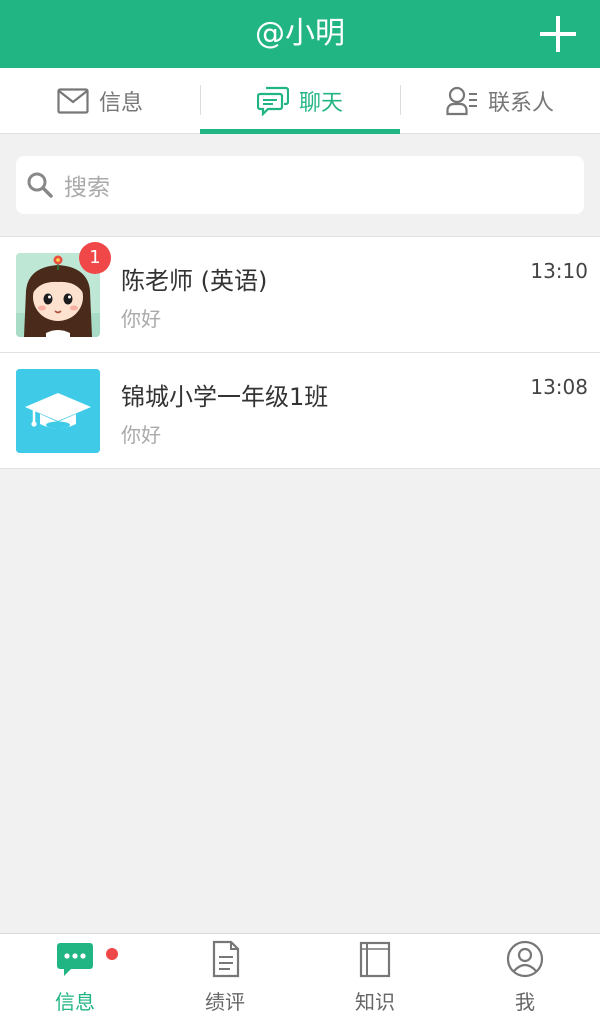 Image resolution: width=600 pixels, height=1020 pixels. Describe the element at coordinates (120, 103) in the screenshot. I see `tab-info-label: 信息` at that location.